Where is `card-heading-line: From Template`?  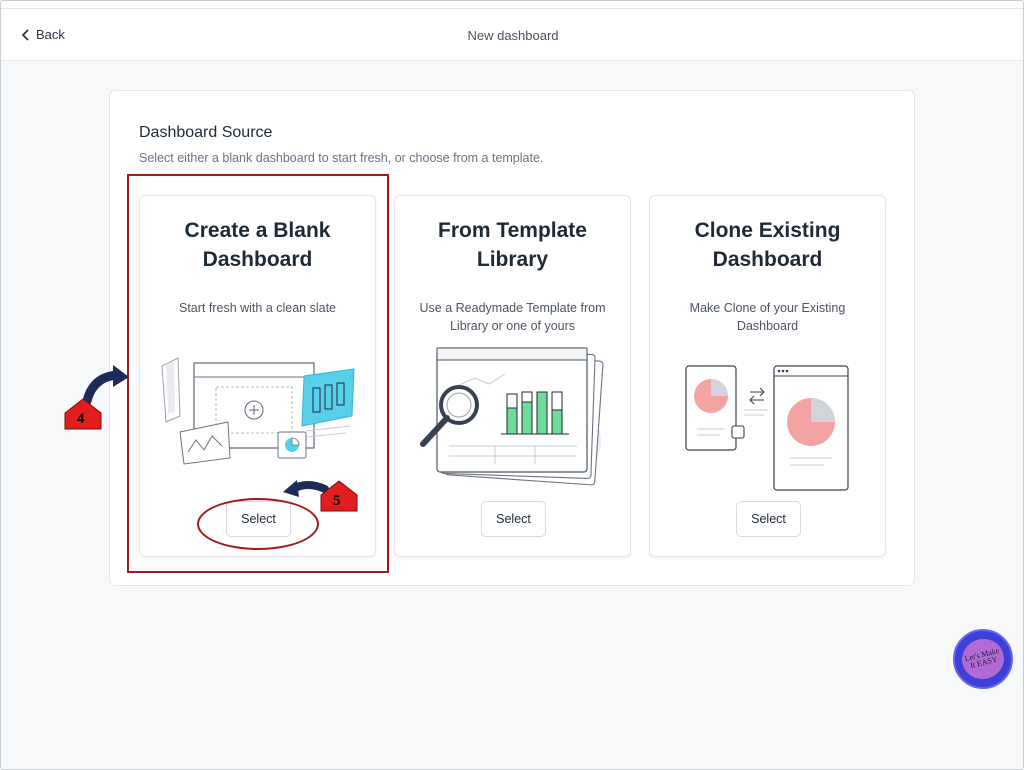 card-heading-line: From Template is located at coordinates (512, 230).